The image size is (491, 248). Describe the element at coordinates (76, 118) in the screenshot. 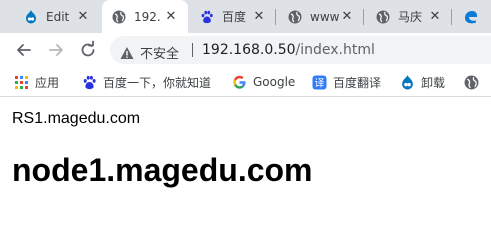

I see `server-line: RS1.magedu.com` at that location.